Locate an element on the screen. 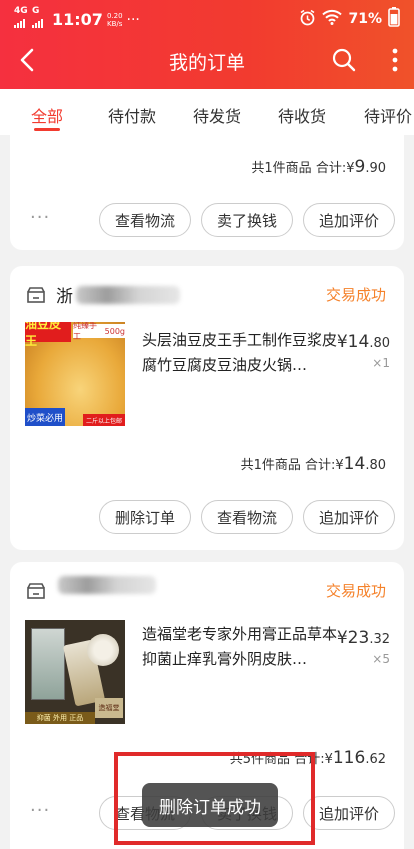 This screenshot has width=414, height=849. highlight-box is located at coordinates (214, 798).